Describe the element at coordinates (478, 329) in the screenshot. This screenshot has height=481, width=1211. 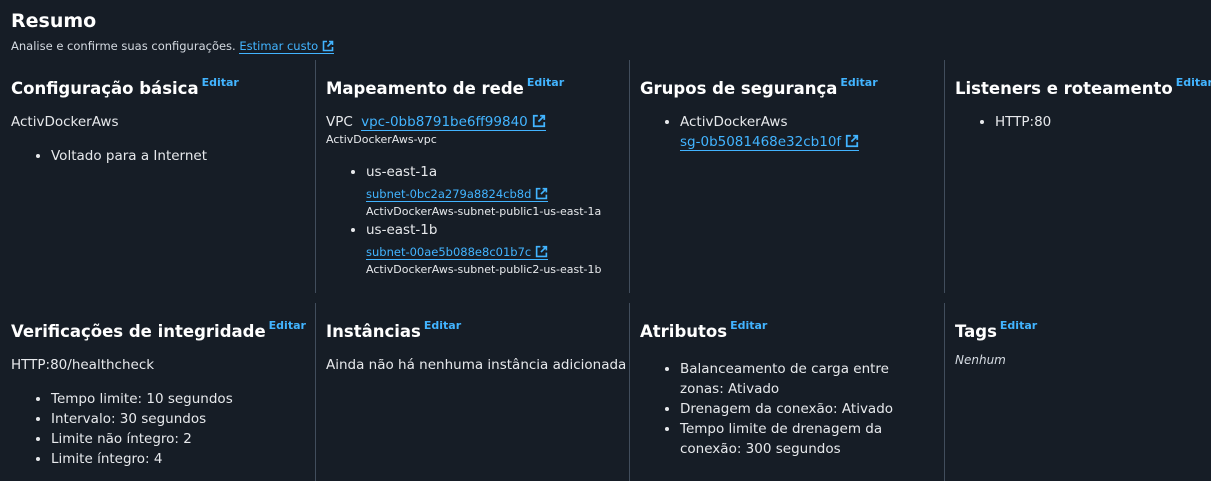
I see `section-heading: Instâncias Editar` at that location.